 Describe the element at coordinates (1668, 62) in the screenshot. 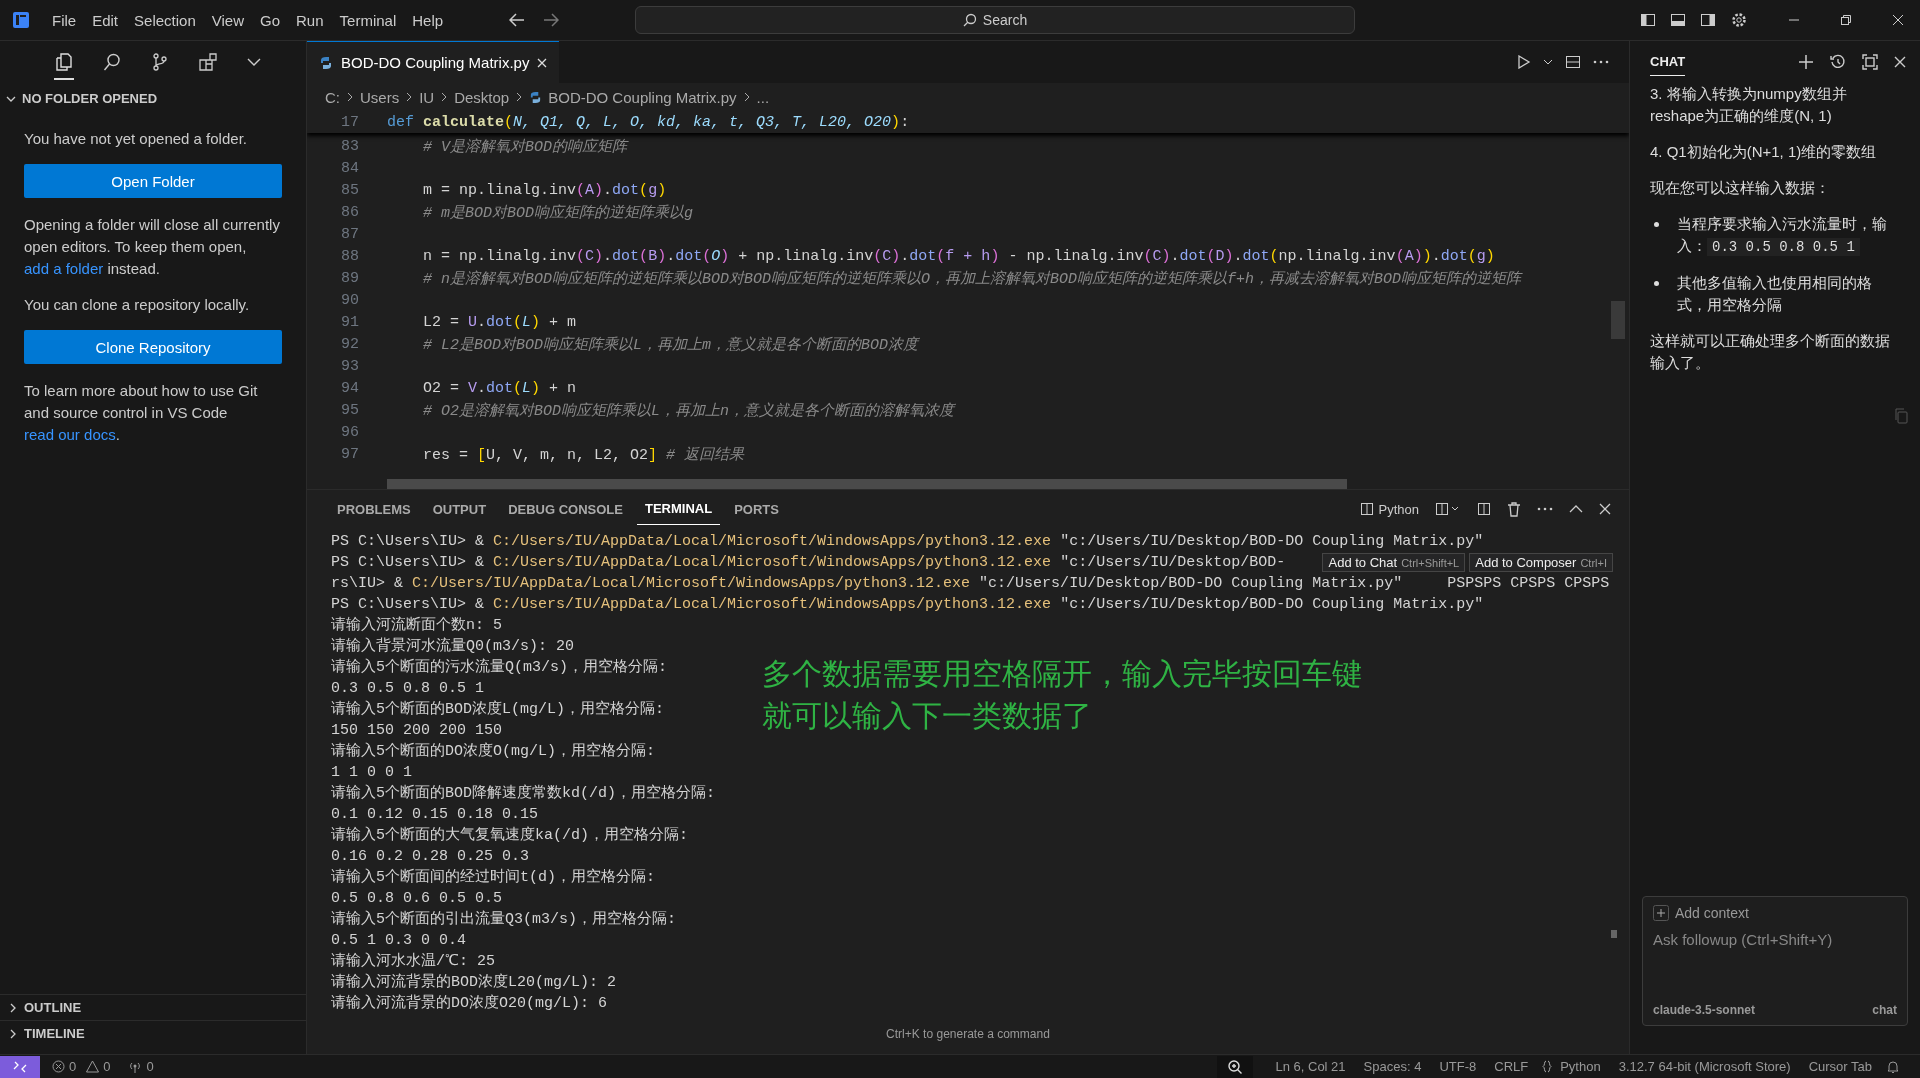

I see `panel-title: CHAT` at that location.